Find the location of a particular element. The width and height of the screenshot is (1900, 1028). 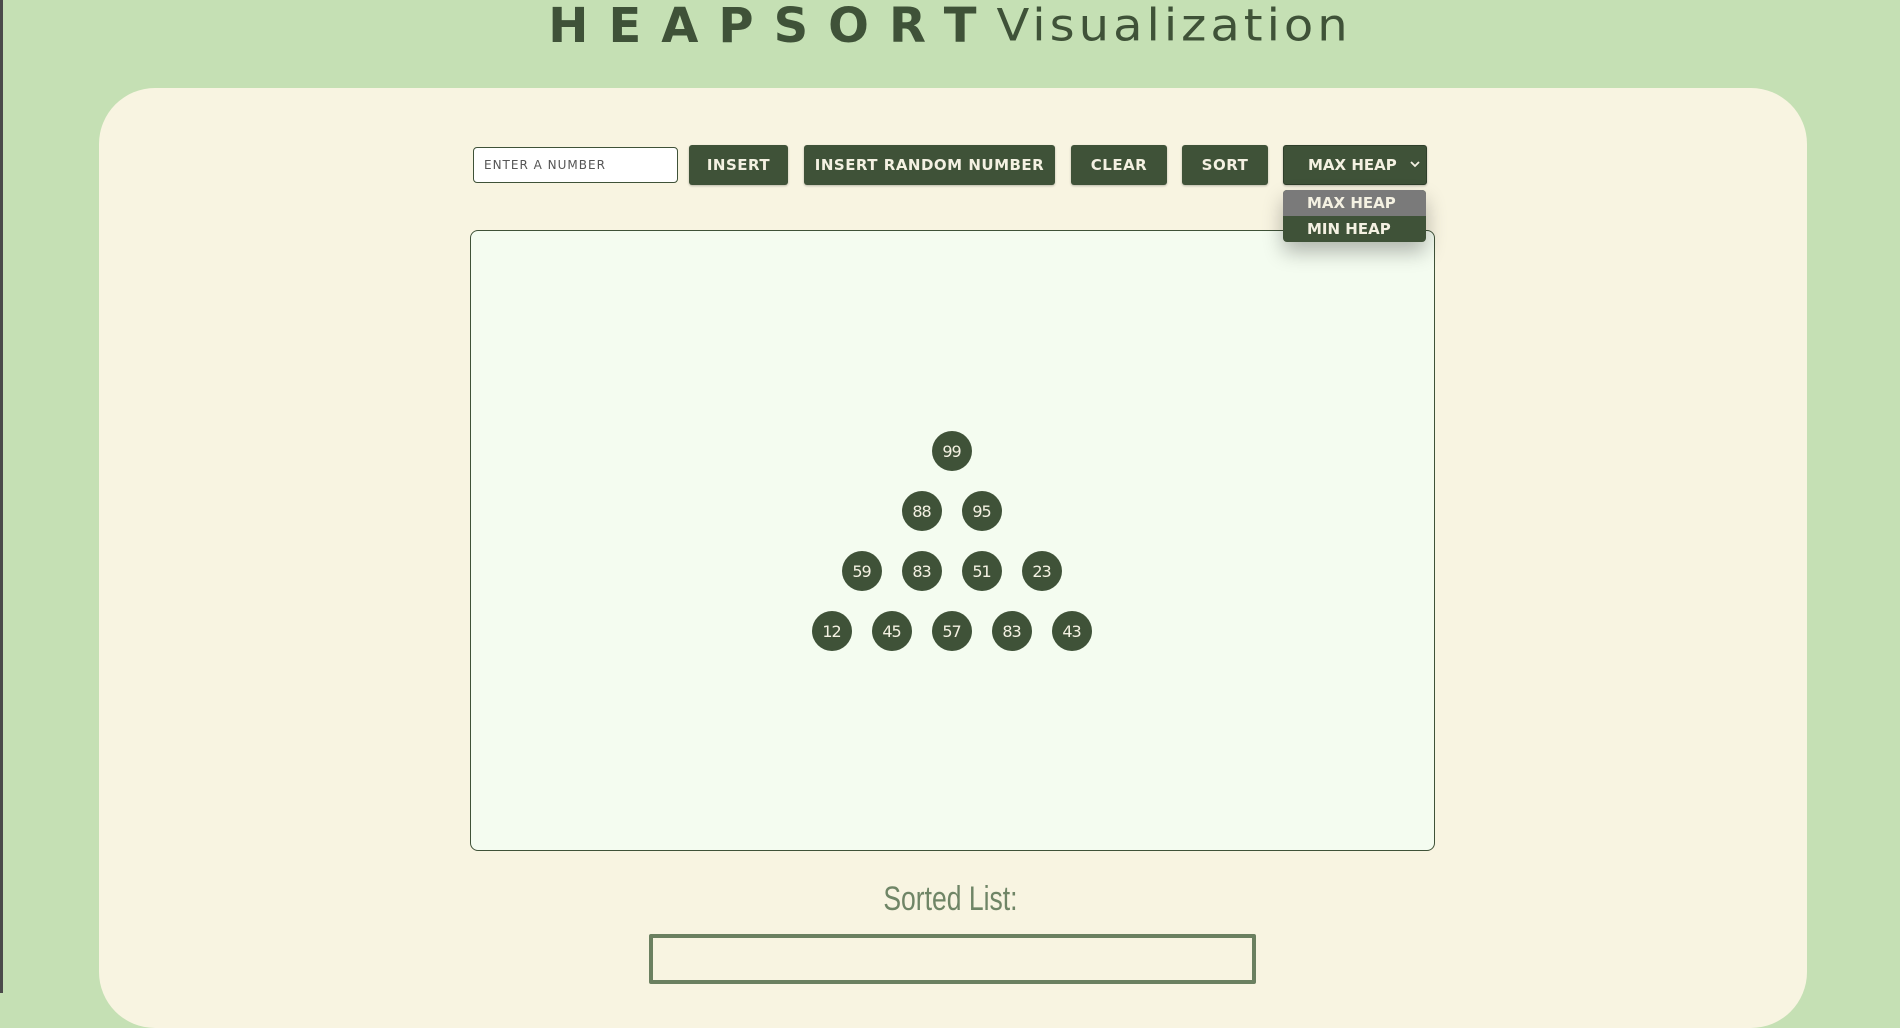

heap-node: 57 is located at coordinates (951, 631).